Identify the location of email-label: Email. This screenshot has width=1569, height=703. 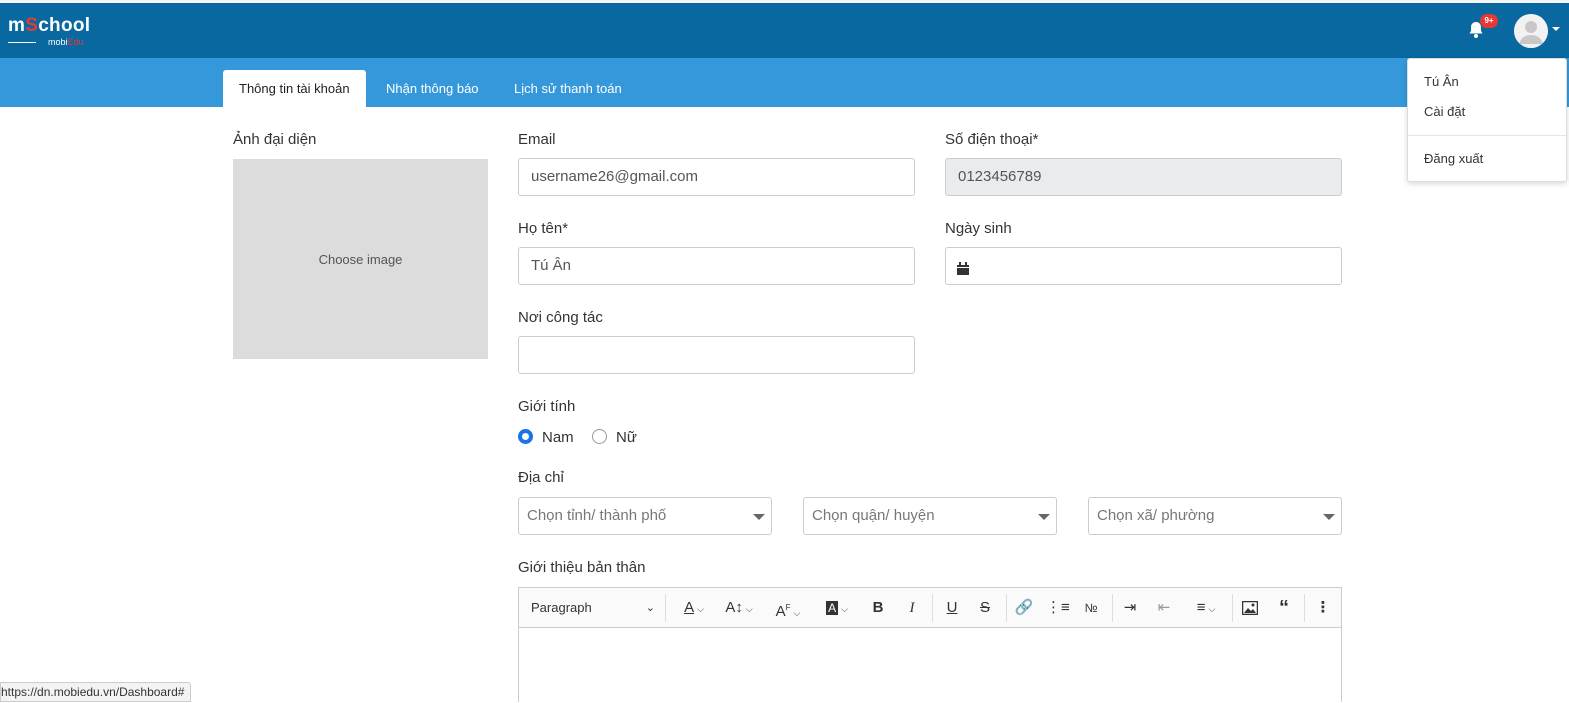
(537, 139).